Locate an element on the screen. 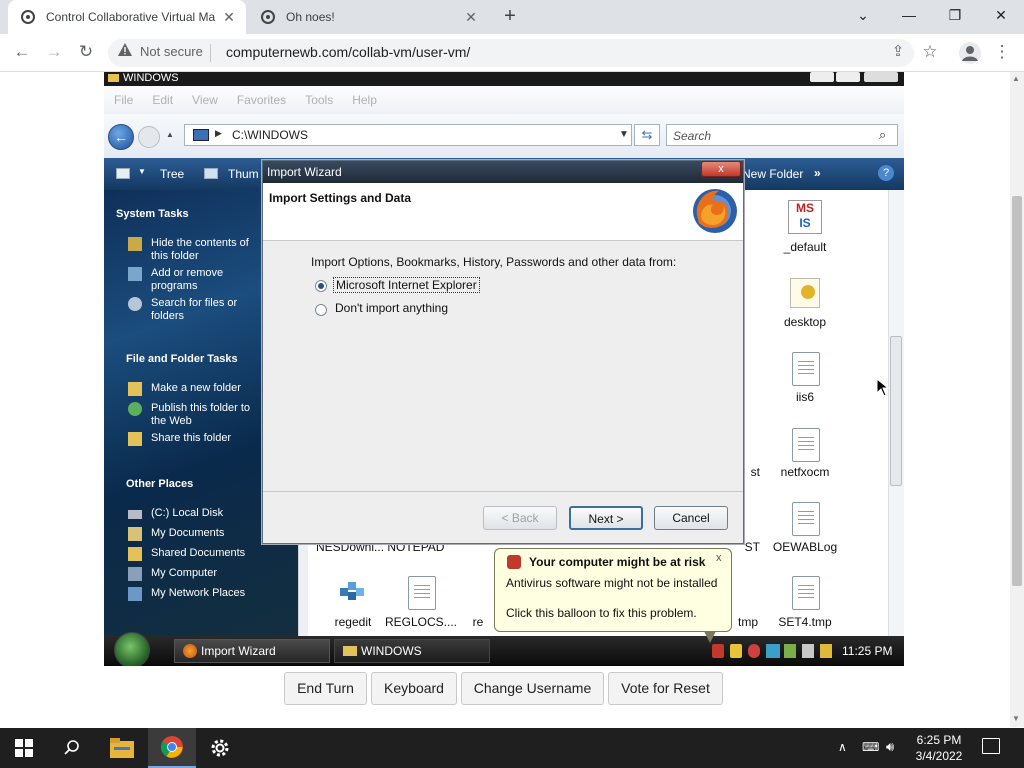  file-netfxocm-label: netfxocm is located at coordinates (805, 472).